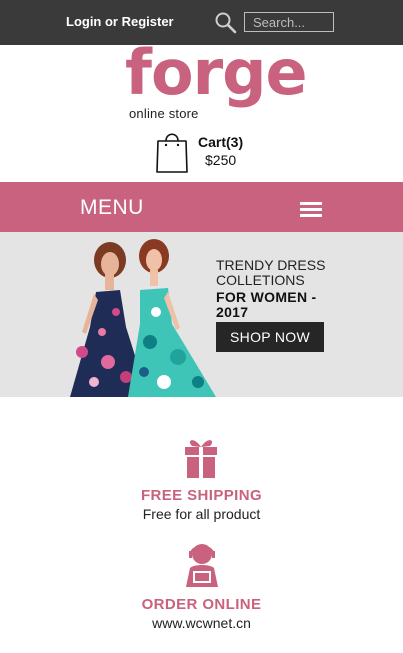 This screenshot has height=653, width=403. What do you see at coordinates (226, 23) in the screenshot?
I see `search-icon` at bounding box center [226, 23].